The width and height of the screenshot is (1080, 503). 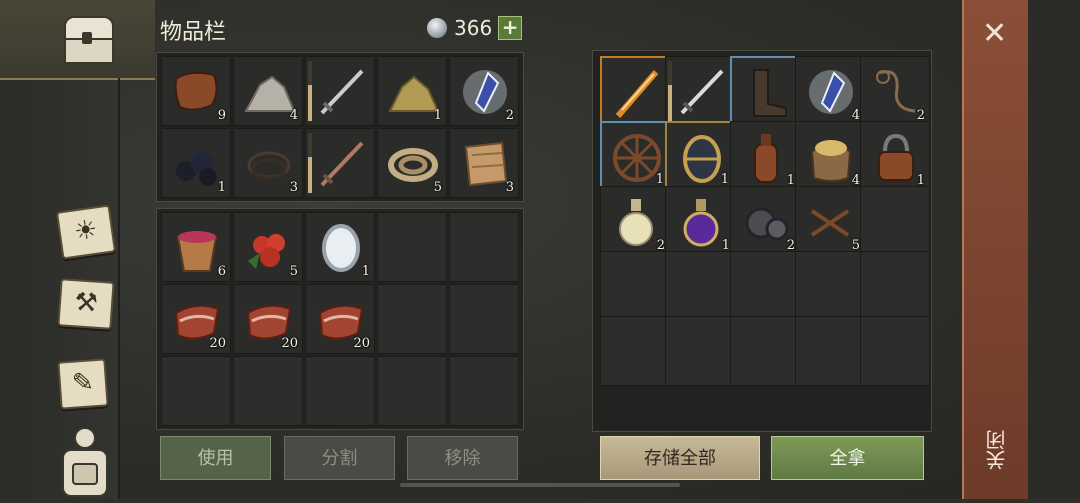 I want to click on item-count: 5, so click(x=437, y=187).